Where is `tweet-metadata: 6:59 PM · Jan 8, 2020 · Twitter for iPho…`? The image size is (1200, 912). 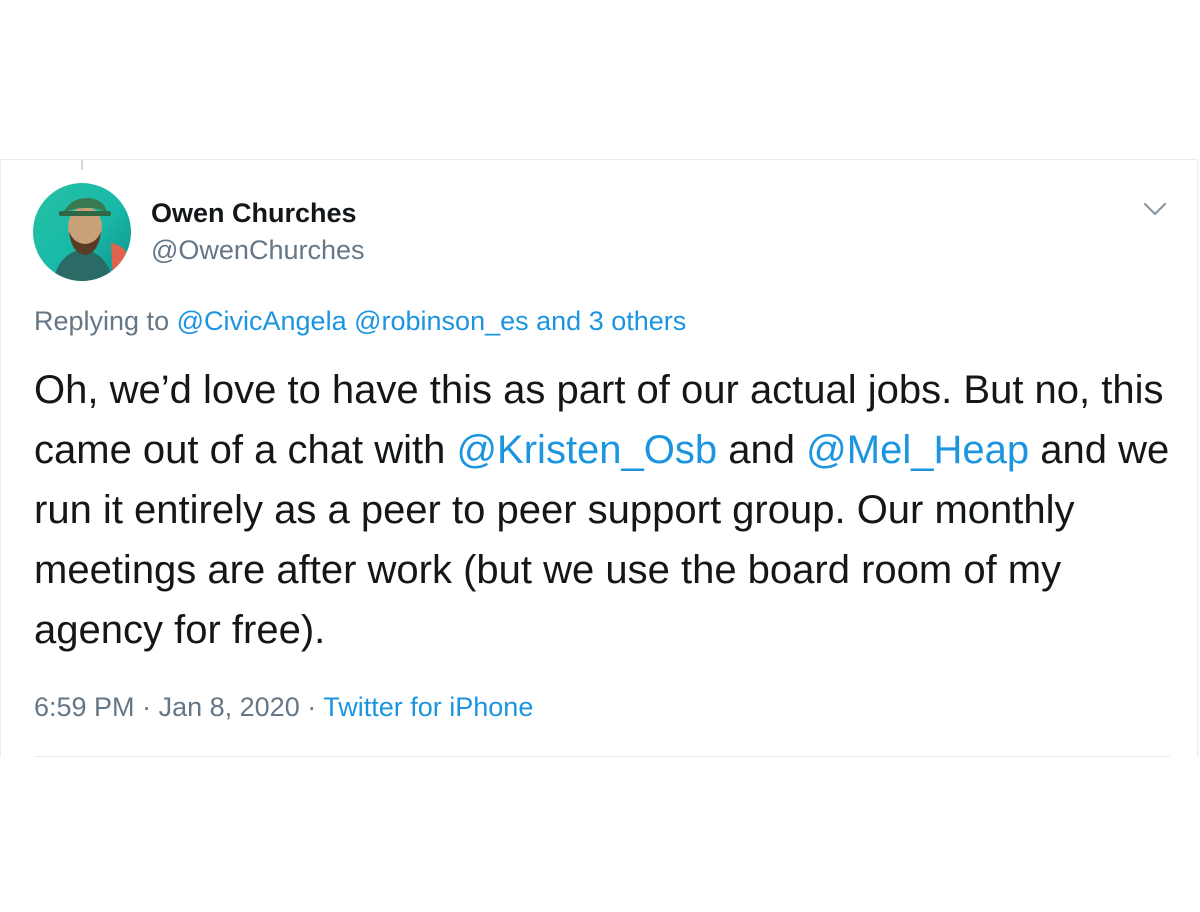
tweet-metadata: 6:59 PM · Jan 8, 2020 · Twitter for iPho… is located at coordinates (283, 707).